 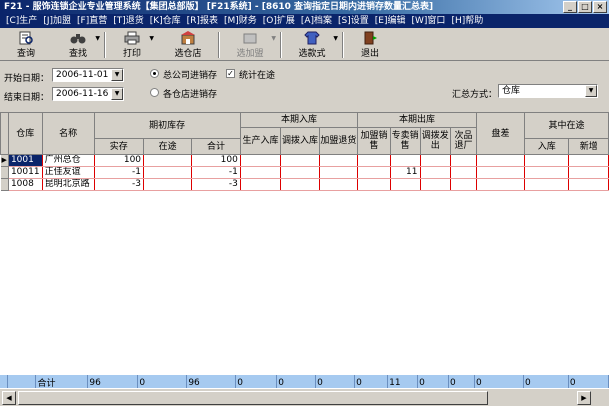 What do you see at coordinates (68, 172) in the screenshot?
I see `cell-name: 正佳友谊` at bounding box center [68, 172].